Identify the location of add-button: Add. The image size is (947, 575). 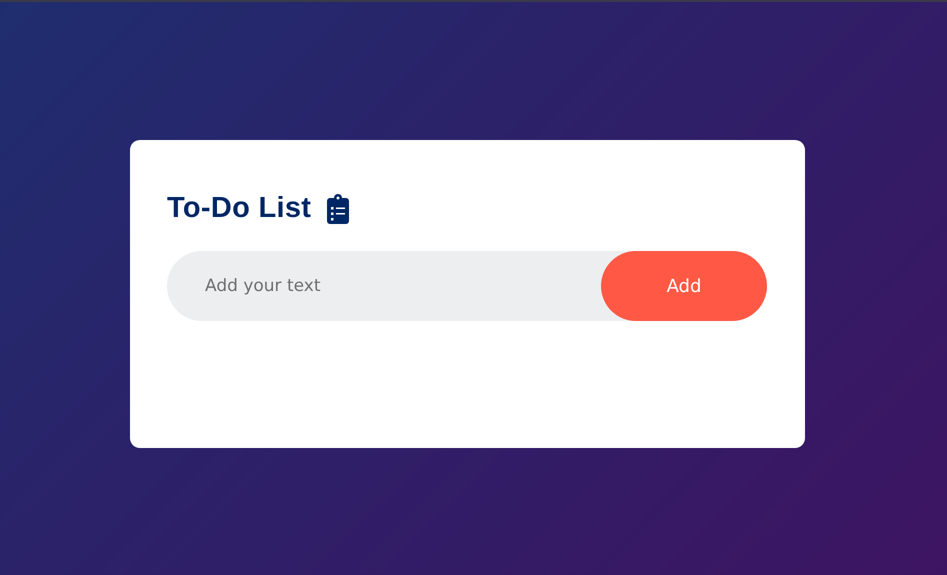
(684, 286).